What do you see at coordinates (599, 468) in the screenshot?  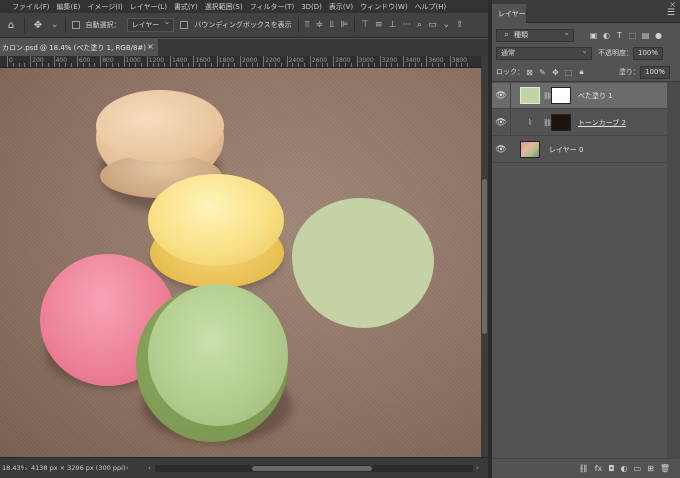 I see `layer-style-icon: fx` at bounding box center [599, 468].